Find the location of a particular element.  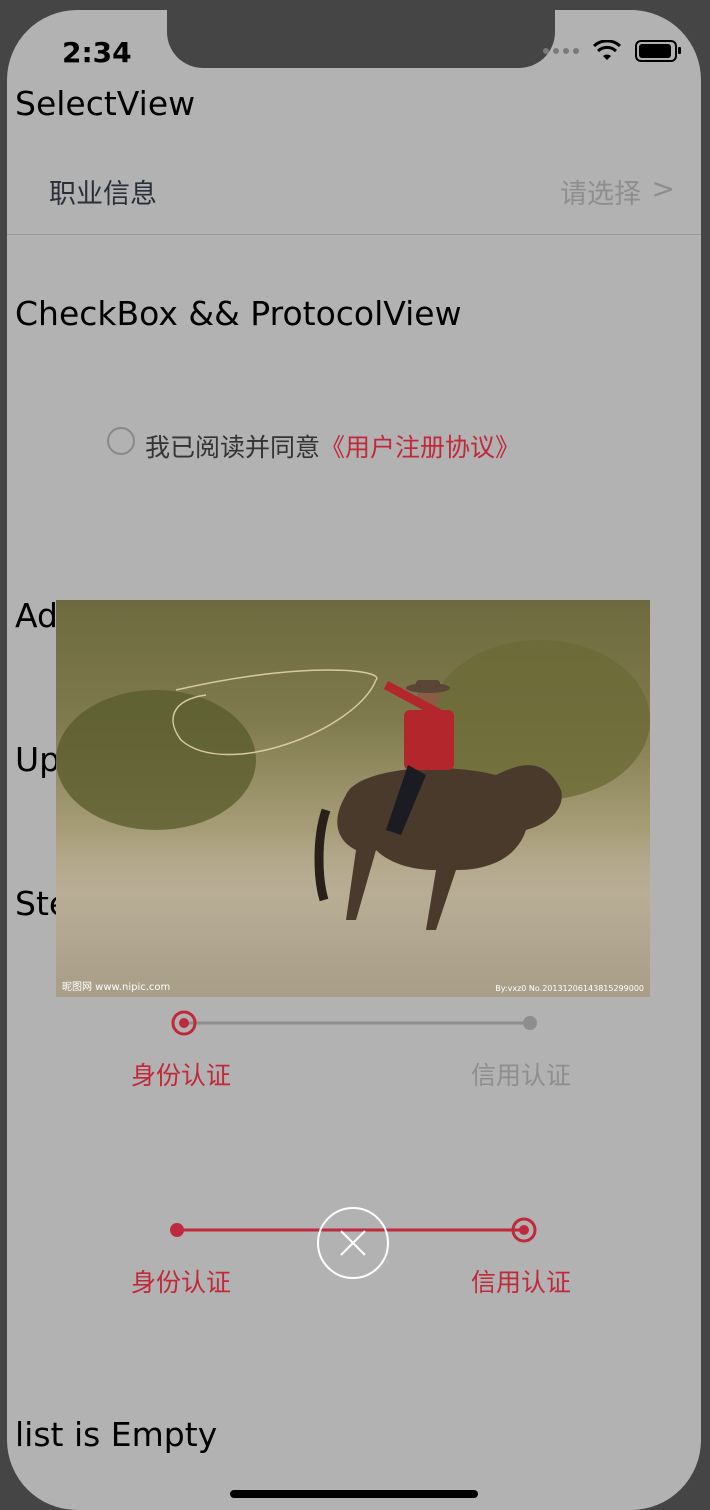

protocol-text: 我已阅读并同意《用户注册协议》 is located at coordinates (332, 446).